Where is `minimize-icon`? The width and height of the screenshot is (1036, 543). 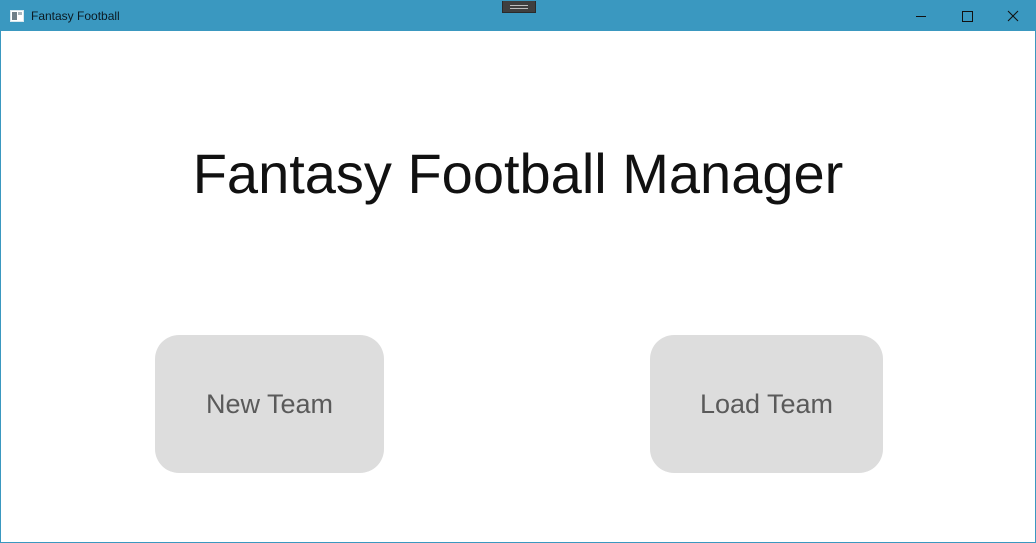
minimize-icon is located at coordinates (921, 16).